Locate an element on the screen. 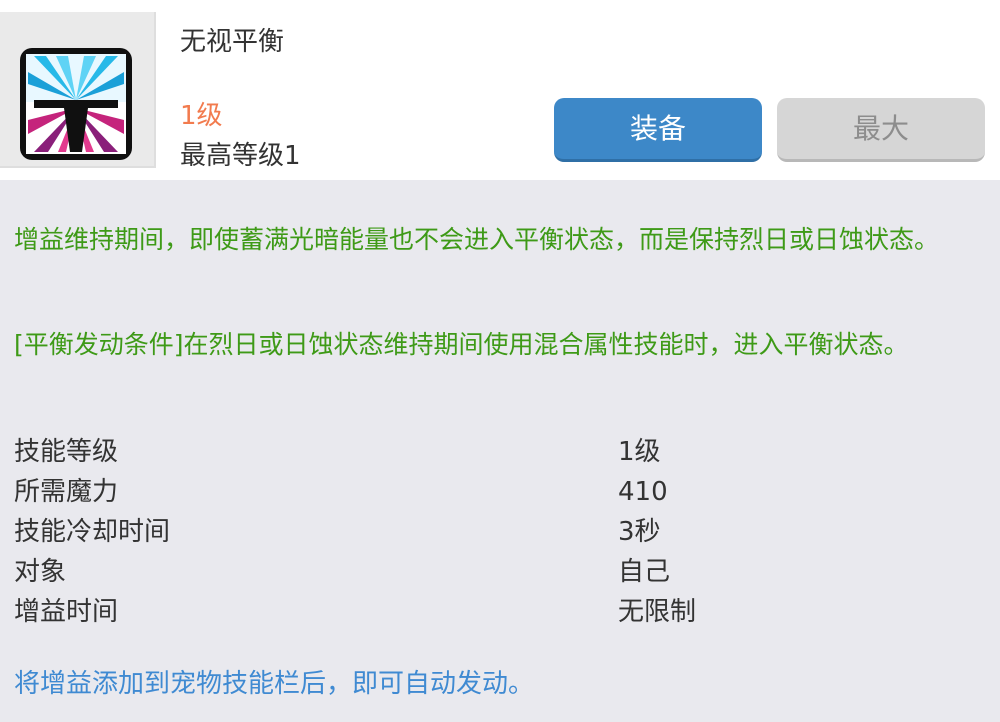 Image resolution: width=1000 pixels, height=722 pixels. stat-value: 无限制 is located at coordinates (657, 612).